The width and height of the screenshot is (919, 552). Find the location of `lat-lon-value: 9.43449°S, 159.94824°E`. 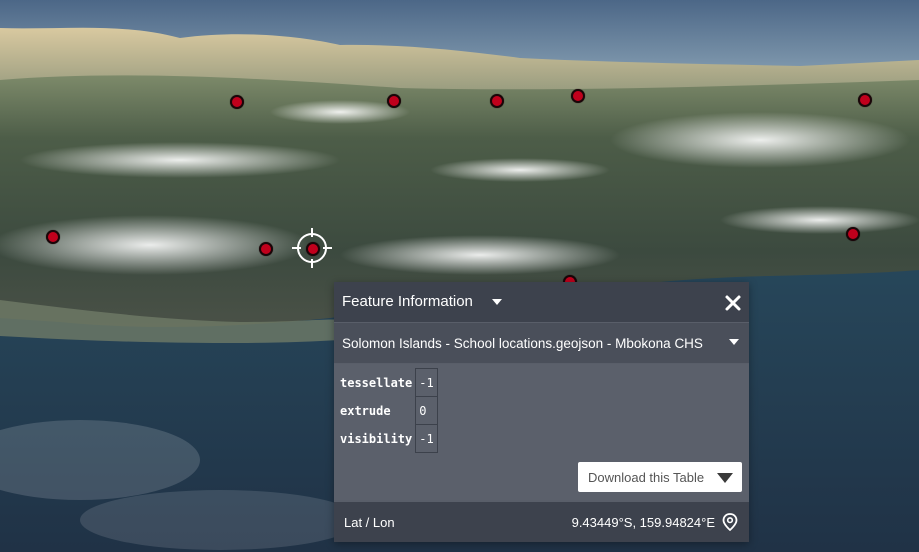

lat-lon-value: 9.43449°S, 159.94824°E is located at coordinates (643, 522).